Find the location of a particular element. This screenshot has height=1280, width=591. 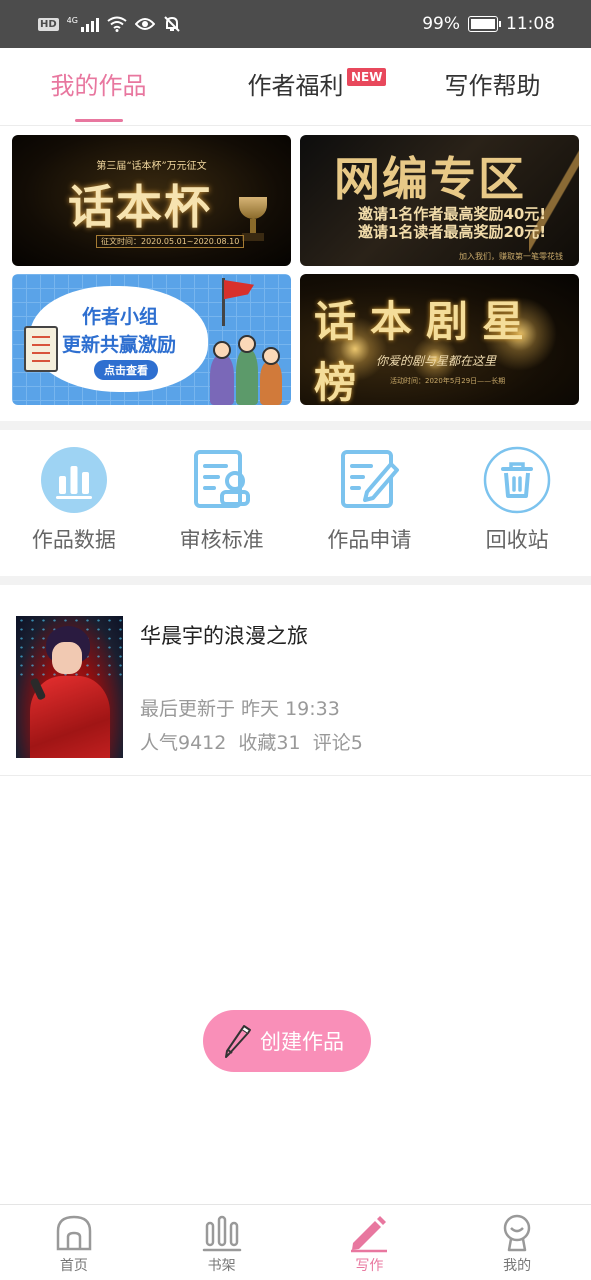

bookshelf-icon is located at coordinates (222, 1233).